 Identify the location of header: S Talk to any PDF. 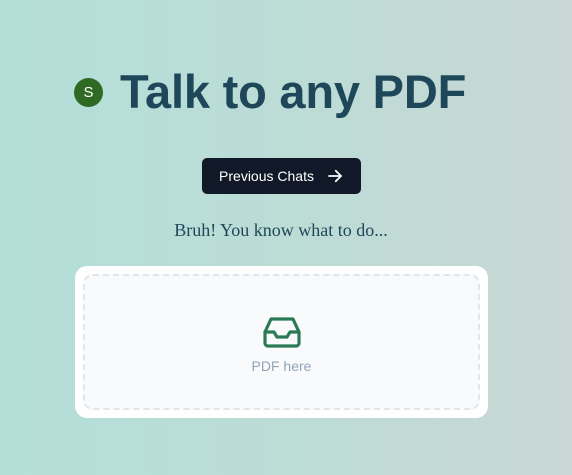
(270, 92).